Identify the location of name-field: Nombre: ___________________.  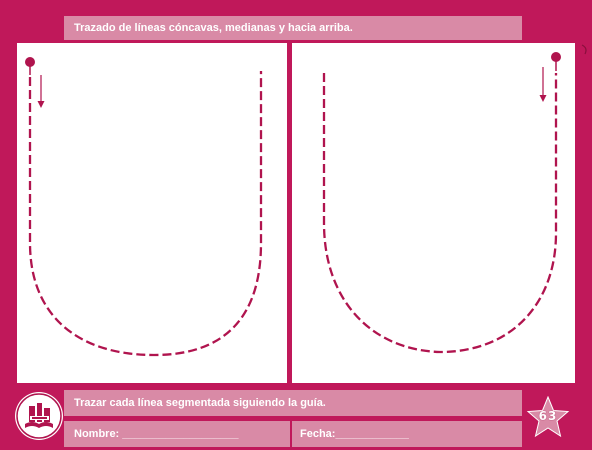
(177, 434).